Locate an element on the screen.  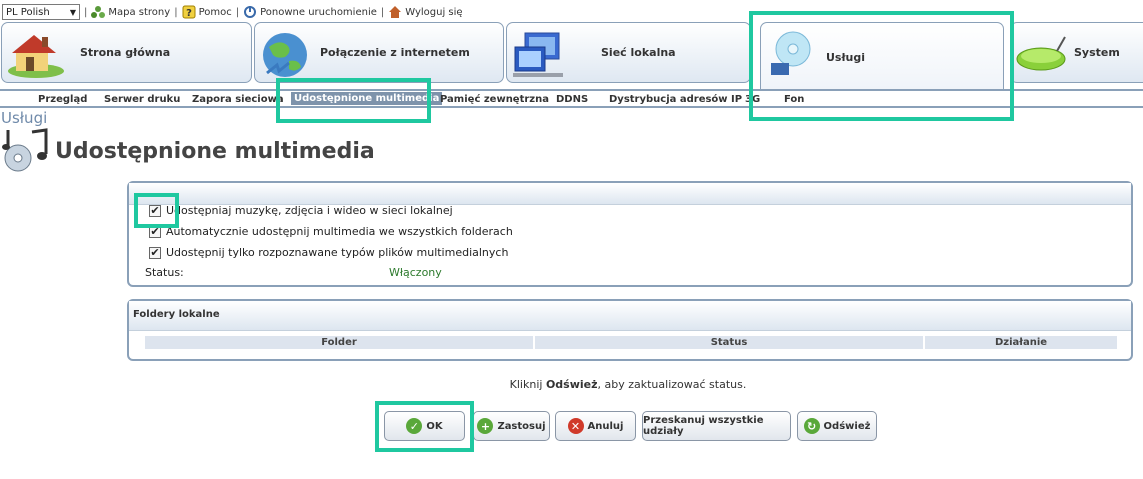
tab-system-label: System is located at coordinates (1097, 52).